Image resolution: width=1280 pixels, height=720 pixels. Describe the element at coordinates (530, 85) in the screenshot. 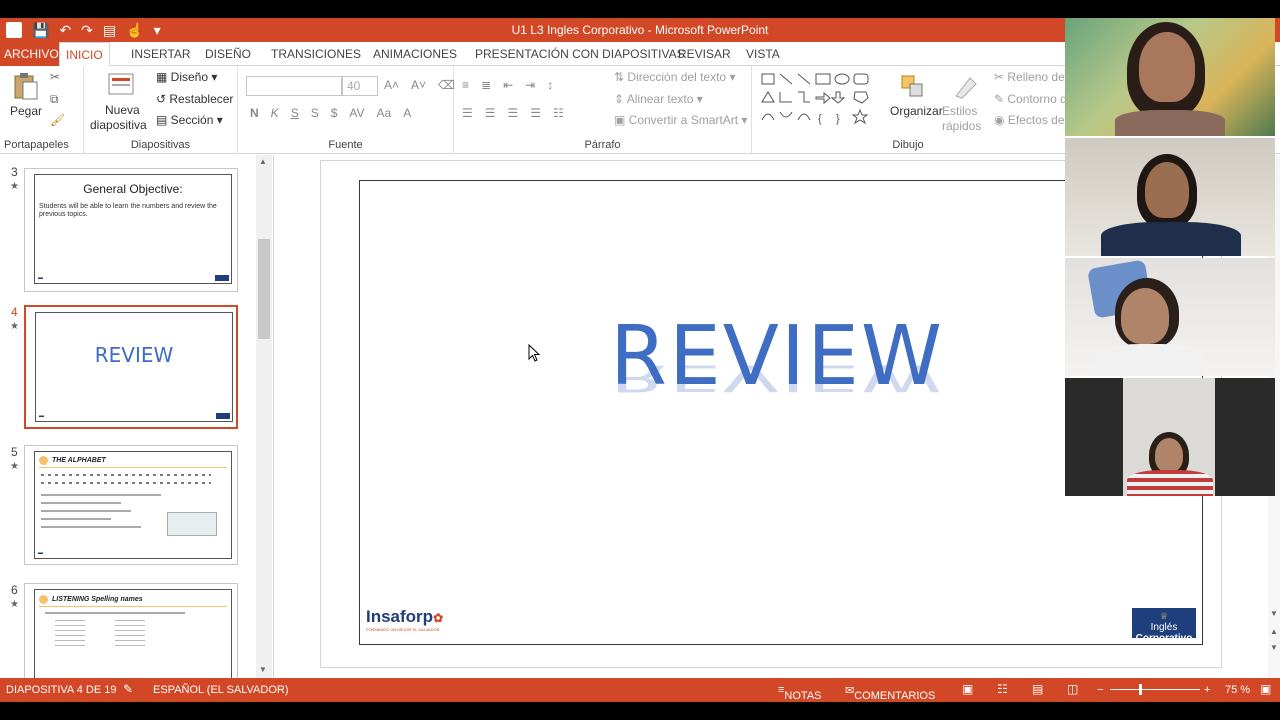

I see `increase-indent-icon: ⇥` at that location.